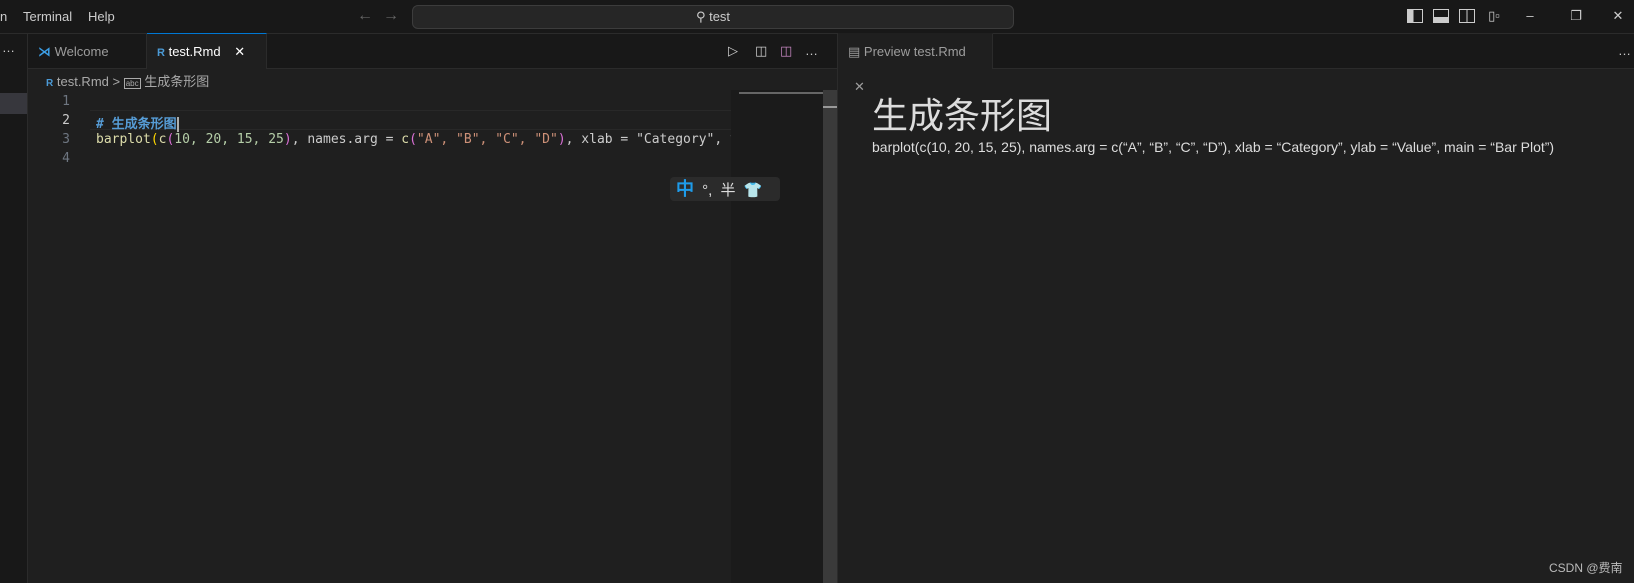 The image size is (1634, 583). I want to click on minimap-content, so click(781, 93).